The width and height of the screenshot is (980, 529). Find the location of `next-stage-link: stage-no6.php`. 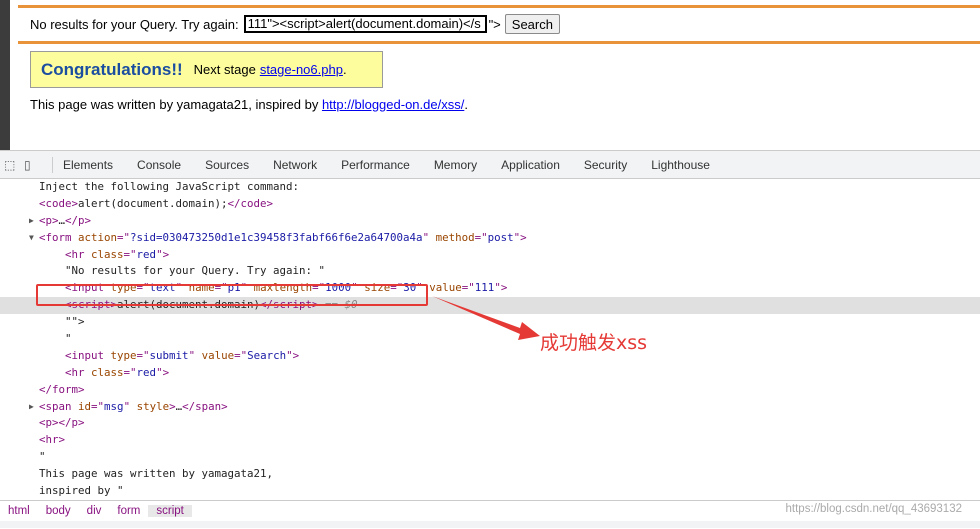

next-stage-link: stage-no6.php is located at coordinates (301, 69).